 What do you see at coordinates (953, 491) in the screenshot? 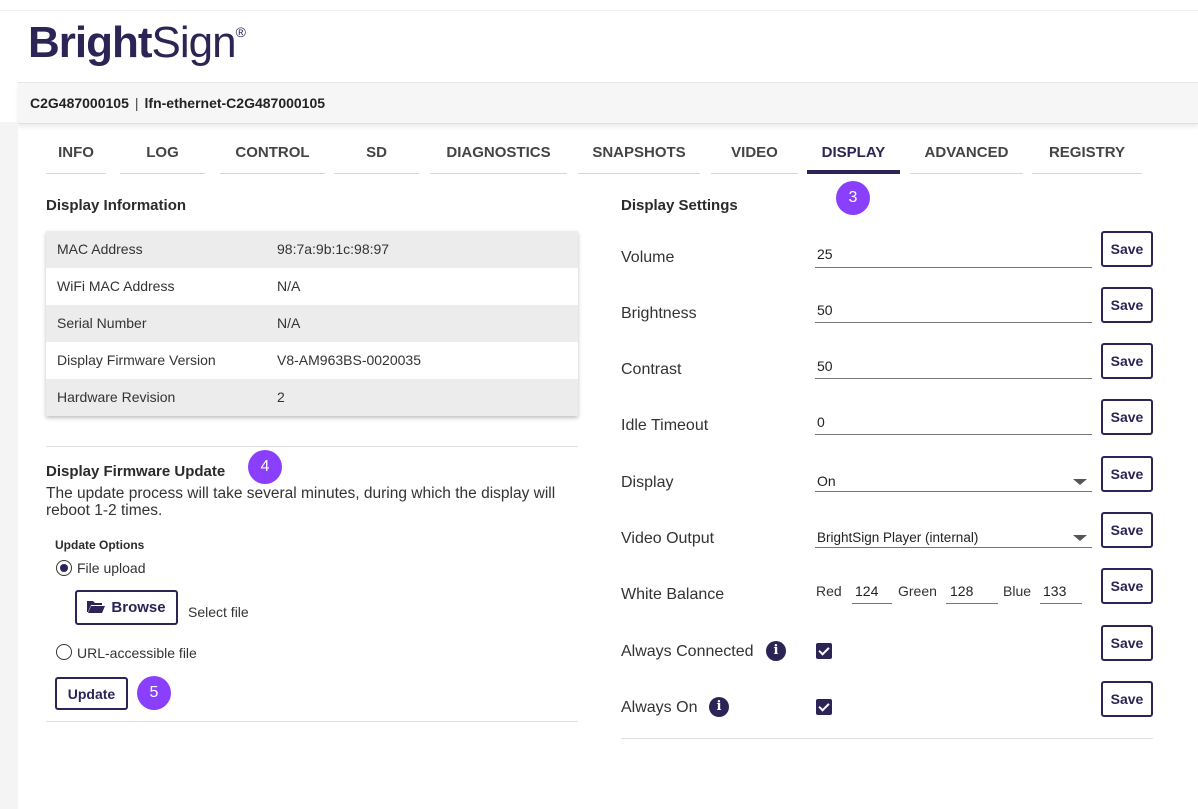
I see `display-underline` at bounding box center [953, 491].